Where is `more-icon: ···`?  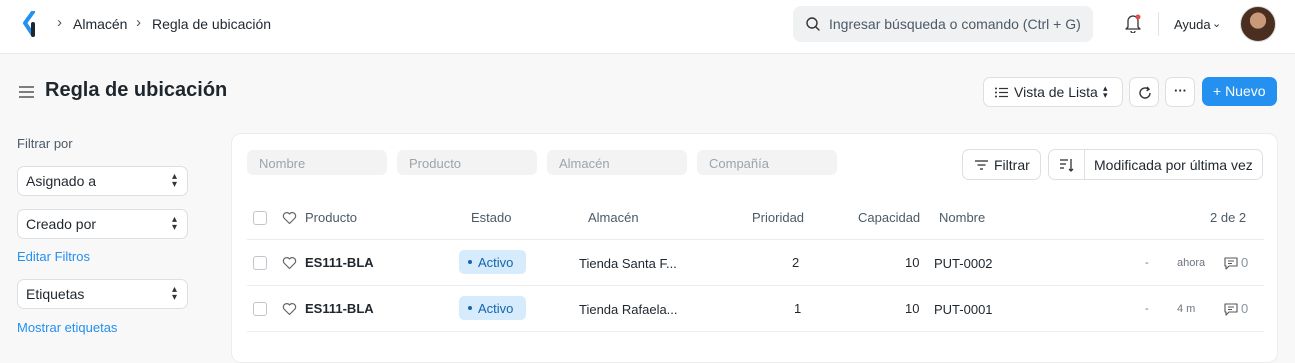 more-icon: ··· is located at coordinates (1180, 90).